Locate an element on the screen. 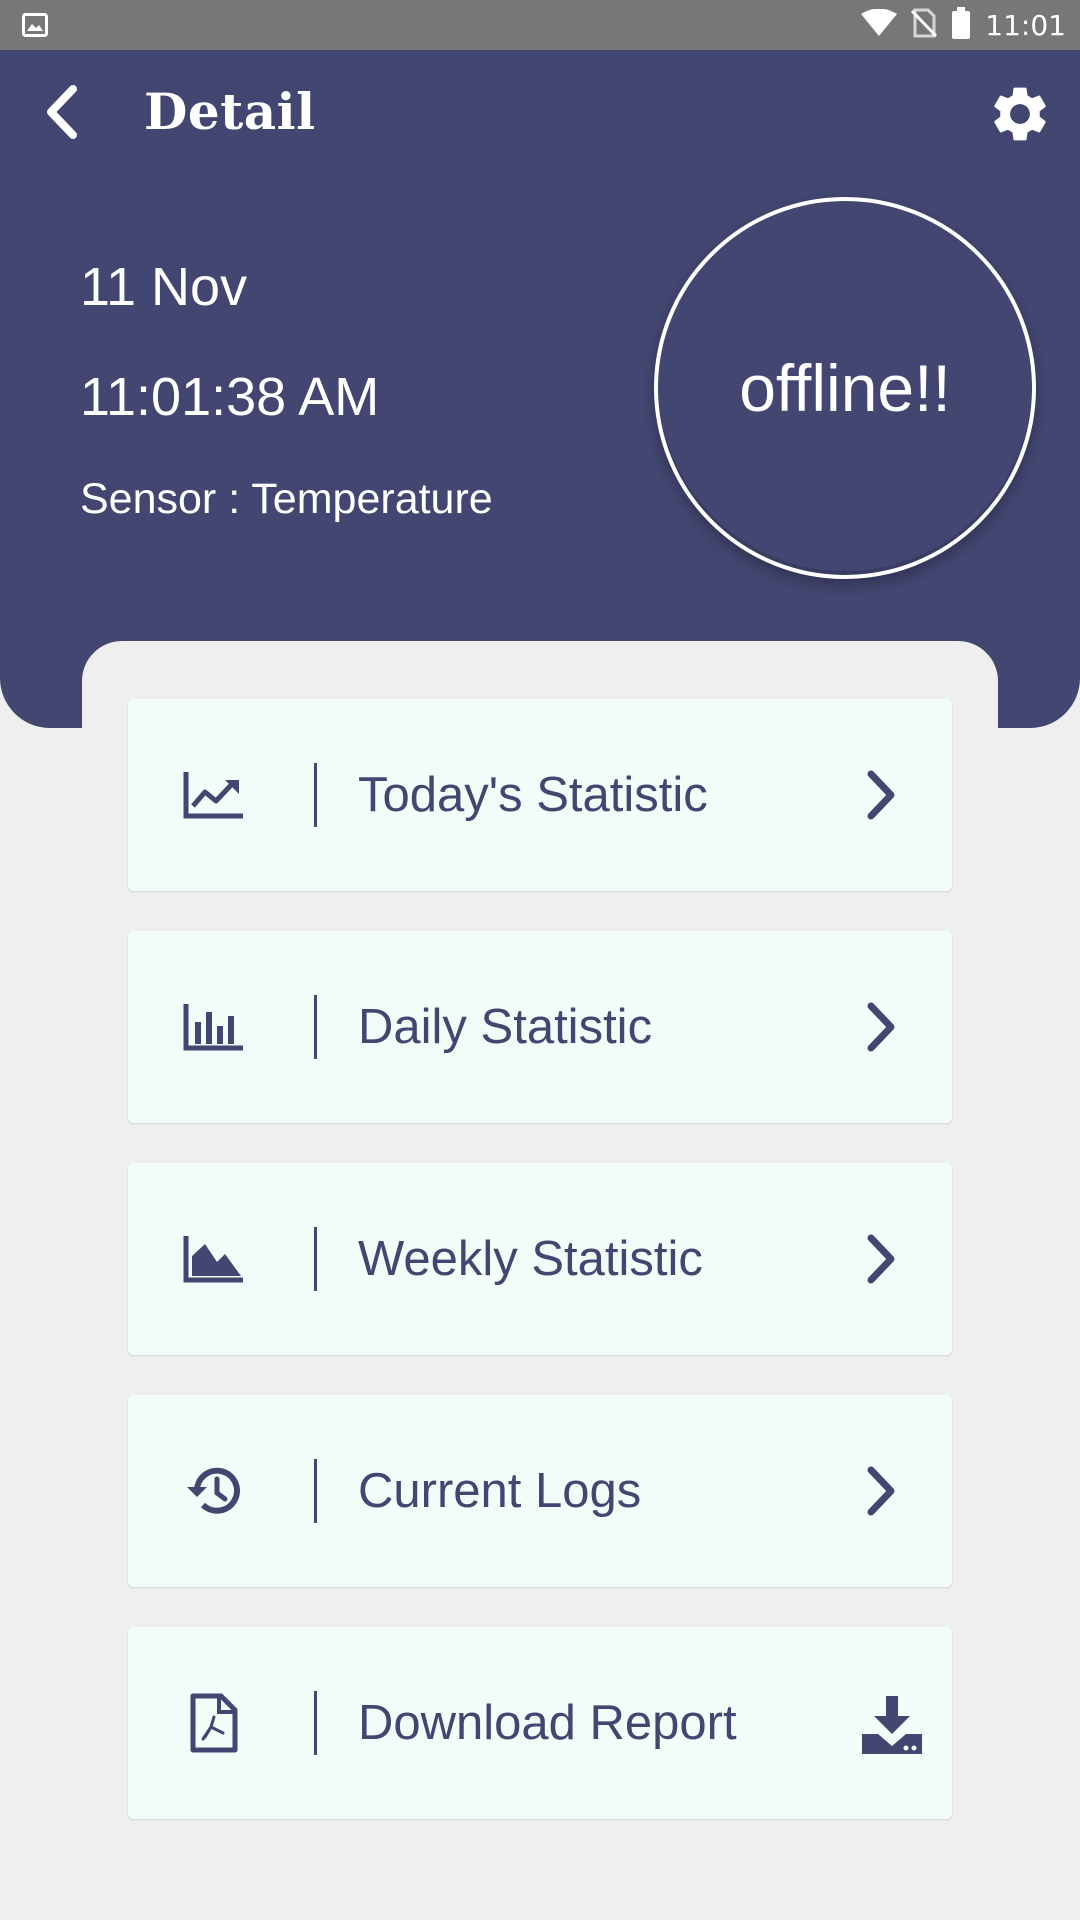 This screenshot has width=1080, height=1920. date-text: 11 Nov is located at coordinates (164, 287).